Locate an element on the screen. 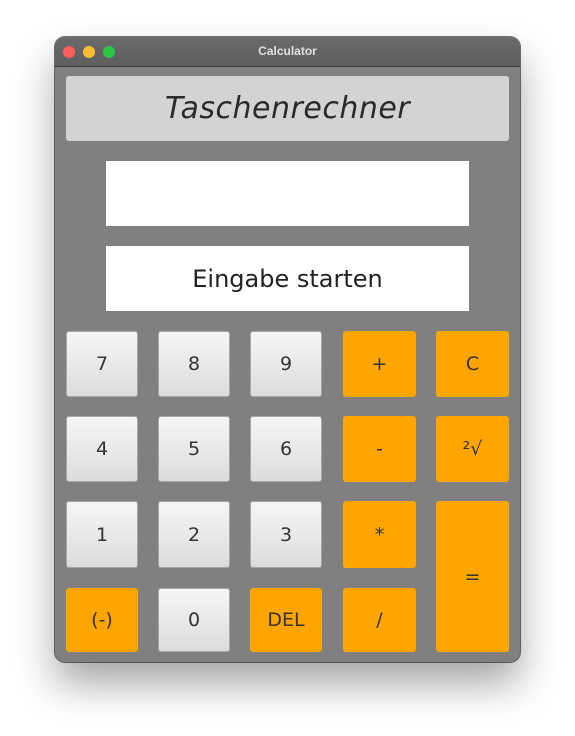 The width and height of the screenshot is (575, 736). minus-button: - is located at coordinates (379, 449).